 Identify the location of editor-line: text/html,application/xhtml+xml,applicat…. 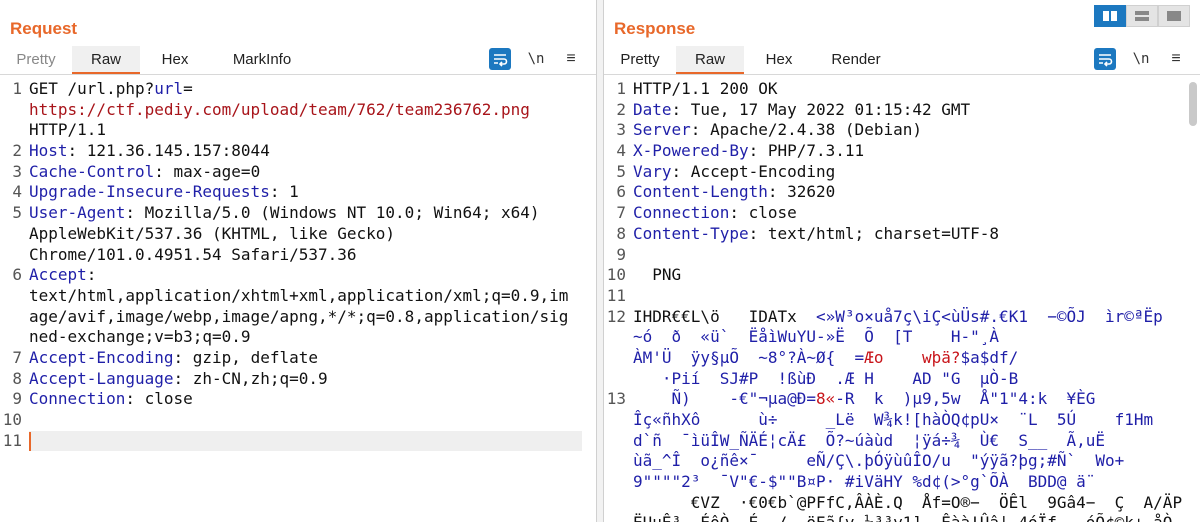
(298, 296).